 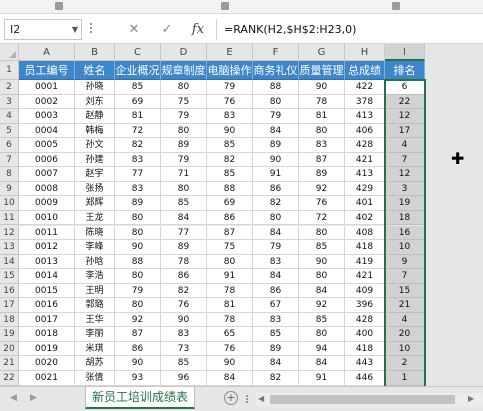 What do you see at coordinates (95, 305) in the screenshot?
I see `table-cell: 郭璐` at bounding box center [95, 305].